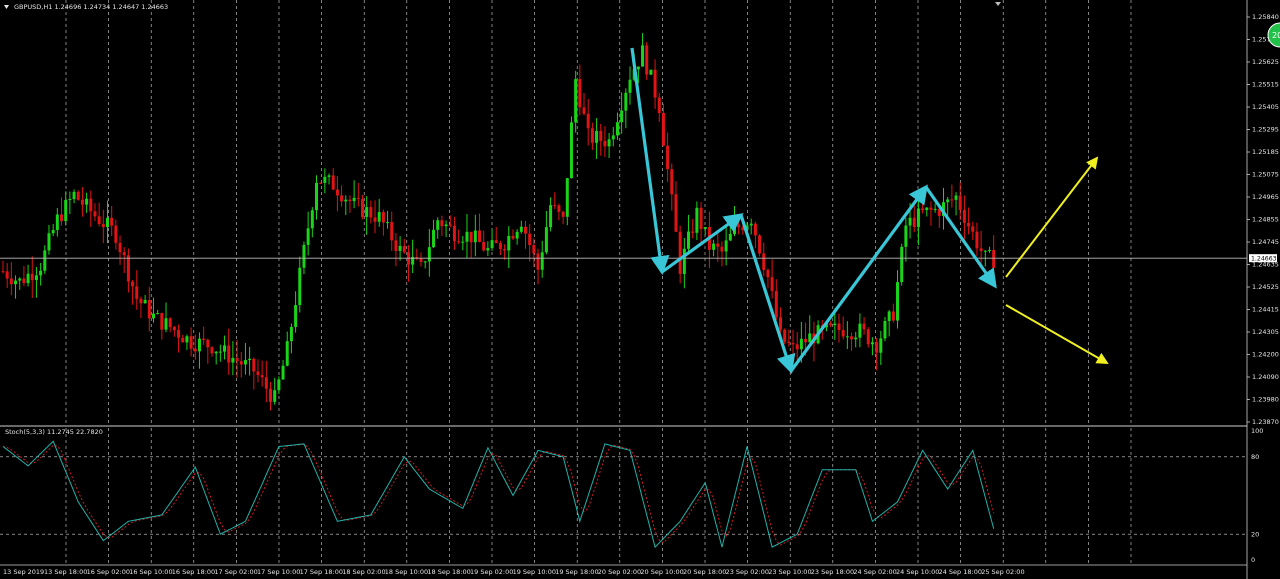 Image resolution: width=1280 pixels, height=579 pixels. What do you see at coordinates (150, 572) in the screenshot?
I see `time-tick-label: 16 Sep 10:00` at bounding box center [150, 572].